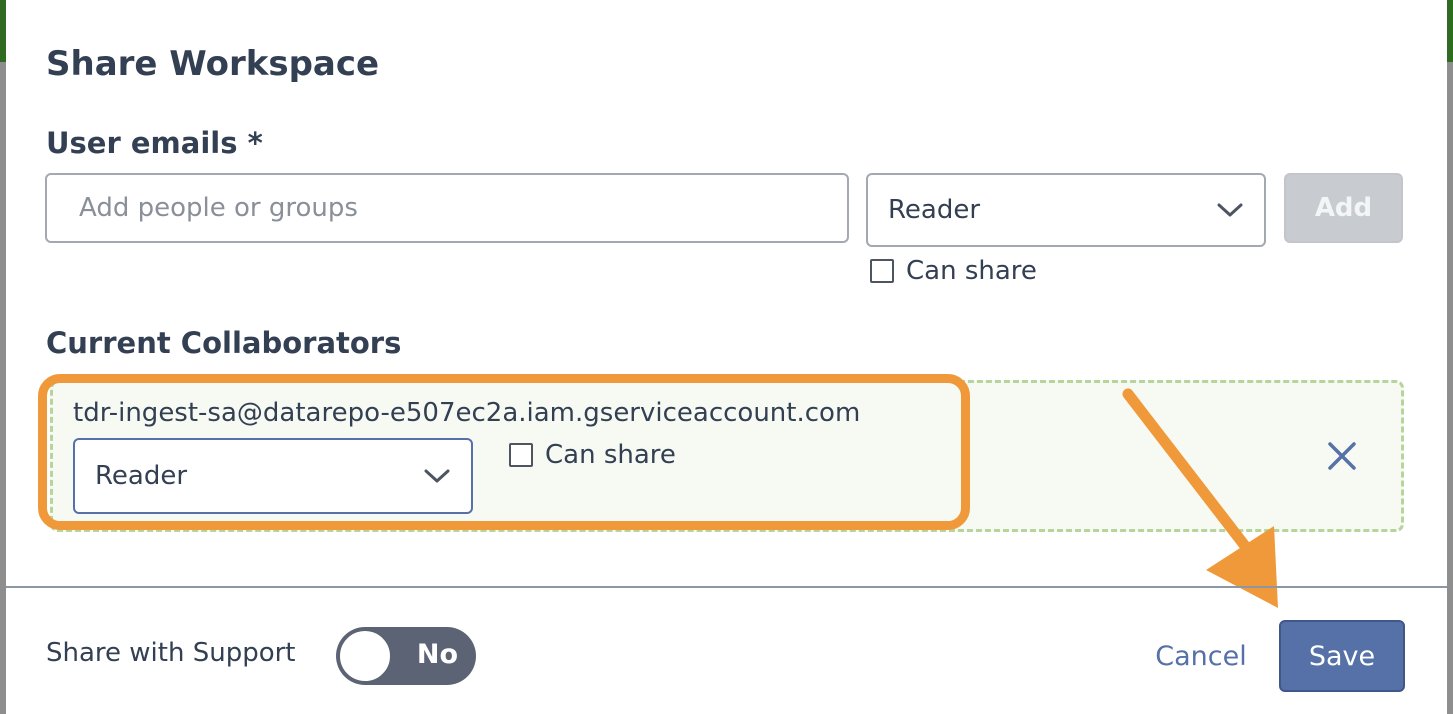 The width and height of the screenshot is (1453, 714). What do you see at coordinates (1066, 210) in the screenshot?
I see `new-user-role-select: Reader` at bounding box center [1066, 210].